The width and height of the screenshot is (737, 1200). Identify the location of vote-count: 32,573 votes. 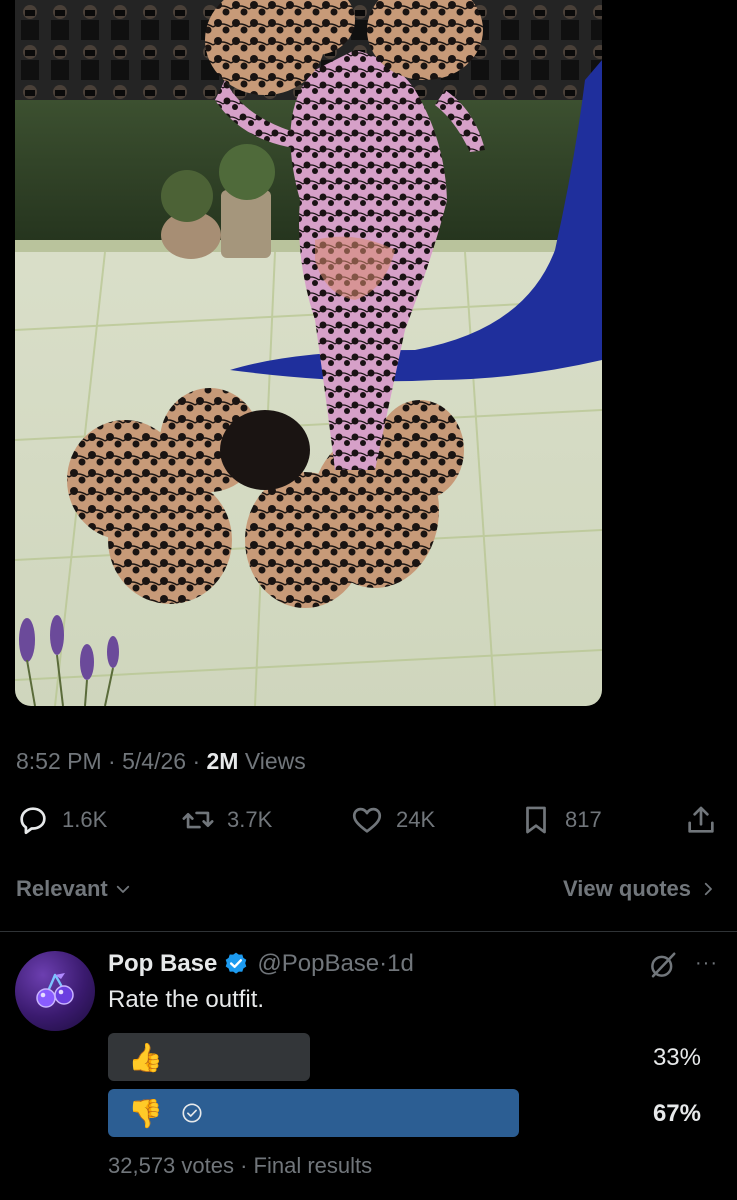
(171, 1165).